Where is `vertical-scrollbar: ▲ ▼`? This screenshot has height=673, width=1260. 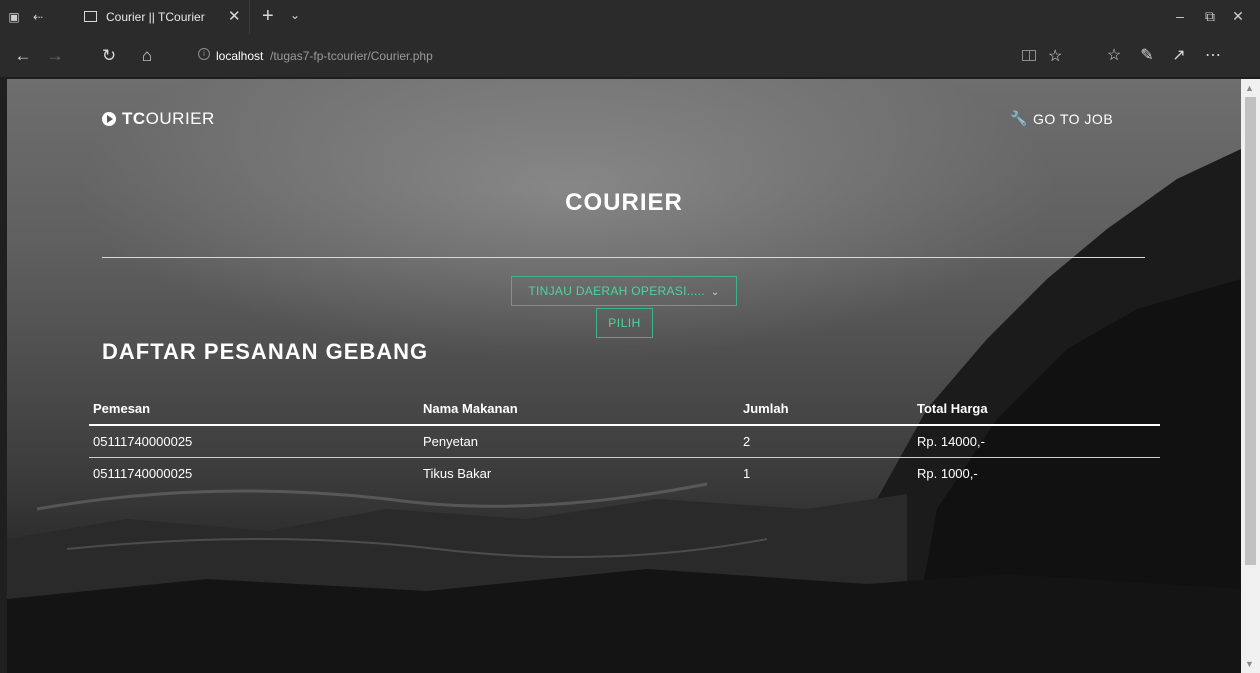 vertical-scrollbar: ▲ ▼ is located at coordinates (1250, 376).